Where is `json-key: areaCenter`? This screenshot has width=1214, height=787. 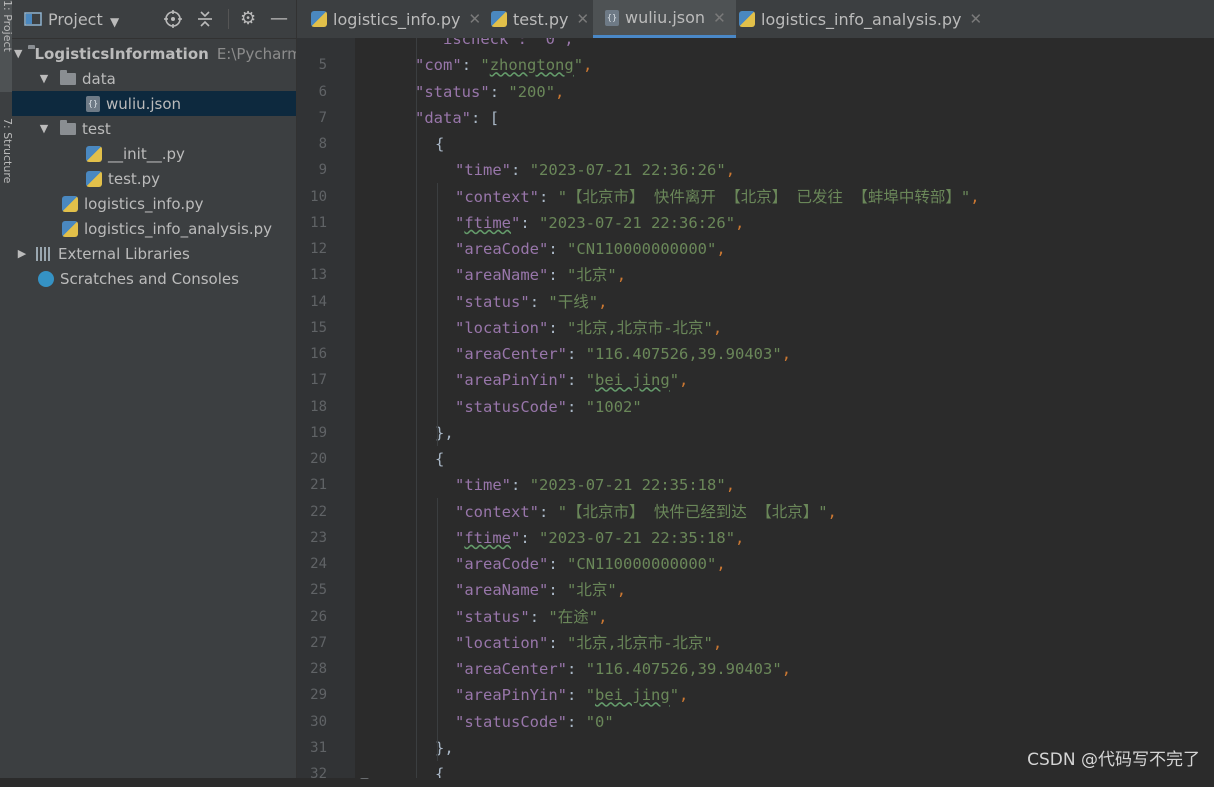
json-key: areaCenter is located at coordinates (511, 669).